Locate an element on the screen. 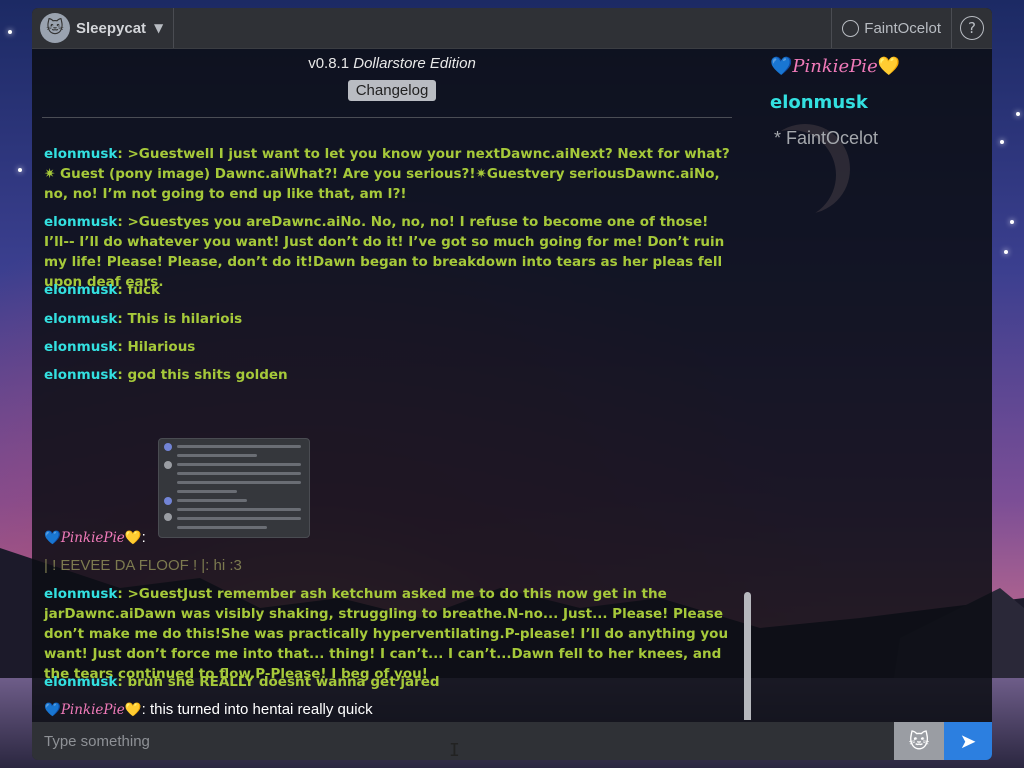 This screenshot has height=768, width=1024. text-cursor-icon: I is located at coordinates (454, 750).